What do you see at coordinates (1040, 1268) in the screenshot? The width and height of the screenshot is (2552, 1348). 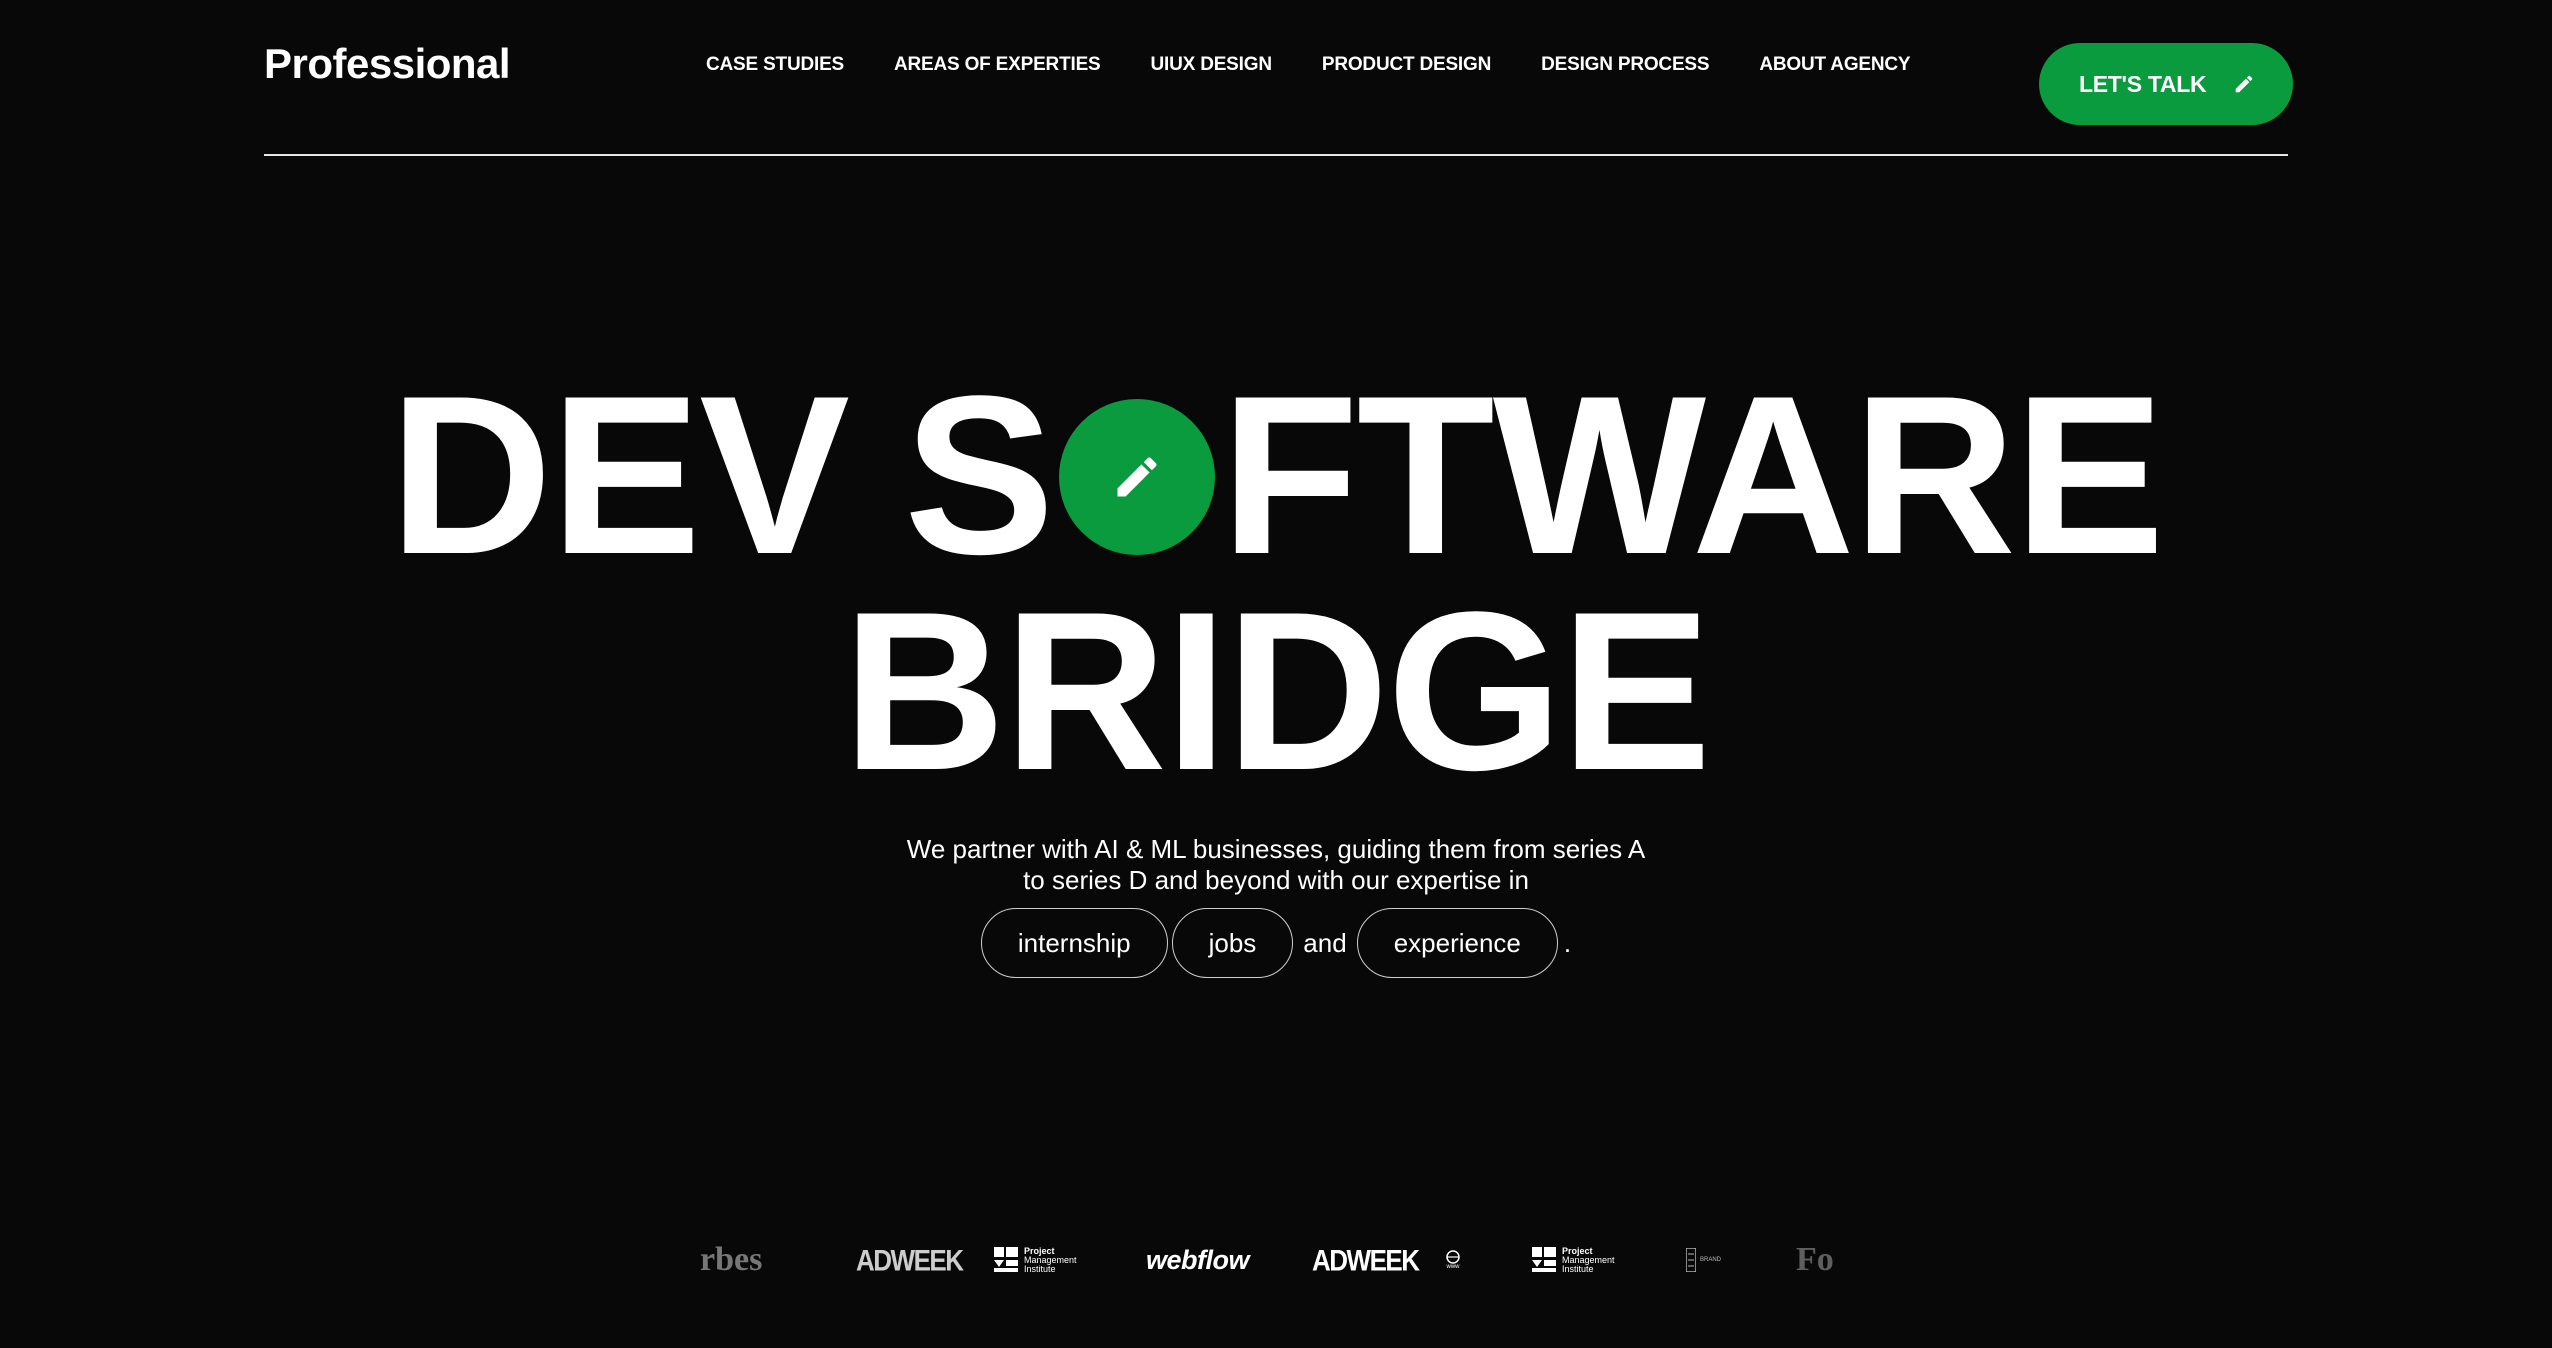 I see `pmi-line-3: Institute` at bounding box center [1040, 1268].